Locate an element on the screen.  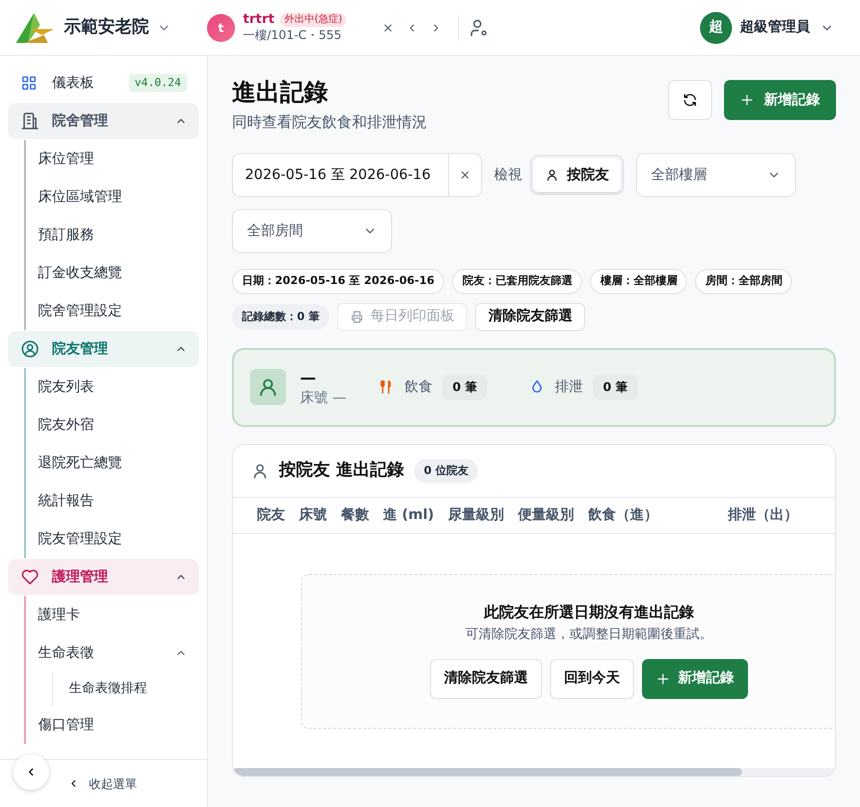
record-count-badge: 記錄總數：0 筆 is located at coordinates (281, 317).